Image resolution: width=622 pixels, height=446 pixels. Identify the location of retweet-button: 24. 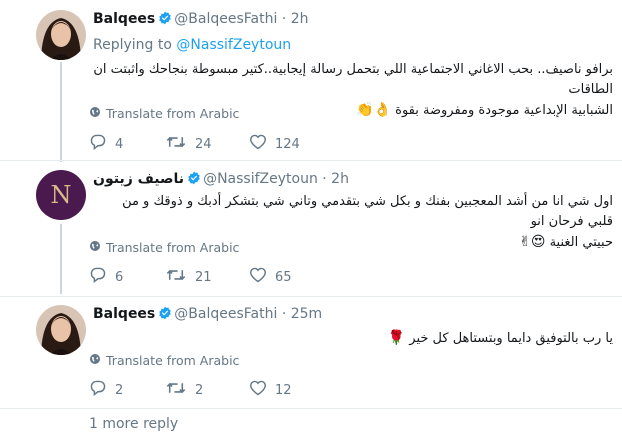
(188, 144).